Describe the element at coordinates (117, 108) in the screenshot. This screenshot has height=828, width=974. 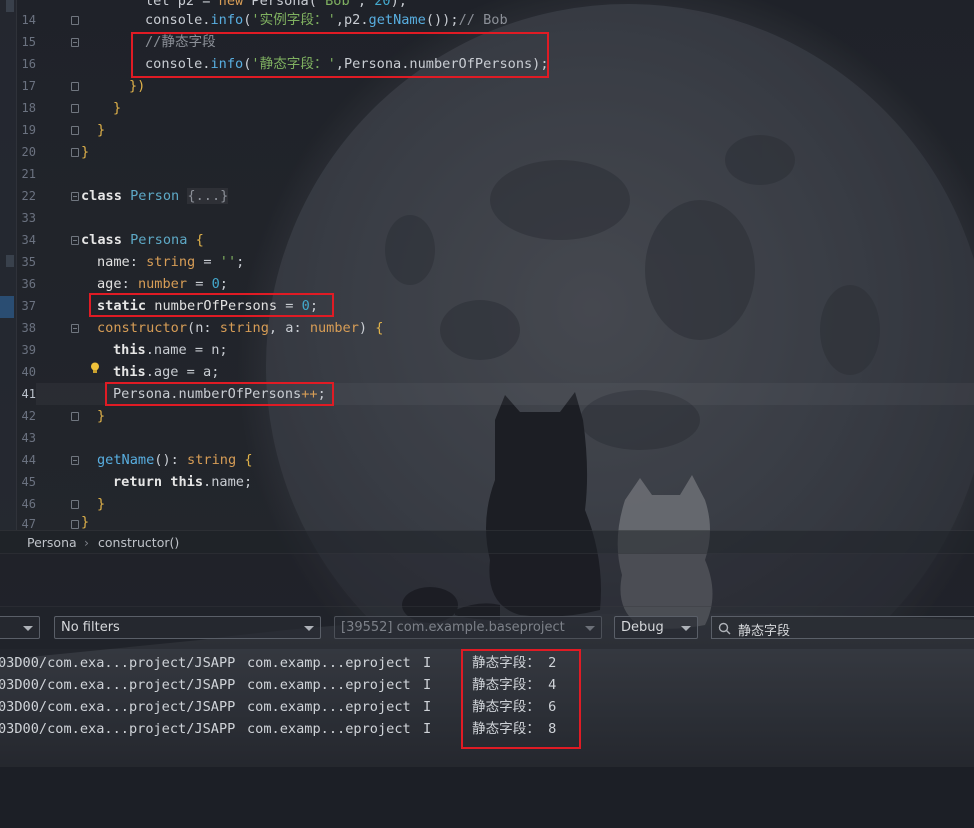
I see `code-line-18: }` at that location.